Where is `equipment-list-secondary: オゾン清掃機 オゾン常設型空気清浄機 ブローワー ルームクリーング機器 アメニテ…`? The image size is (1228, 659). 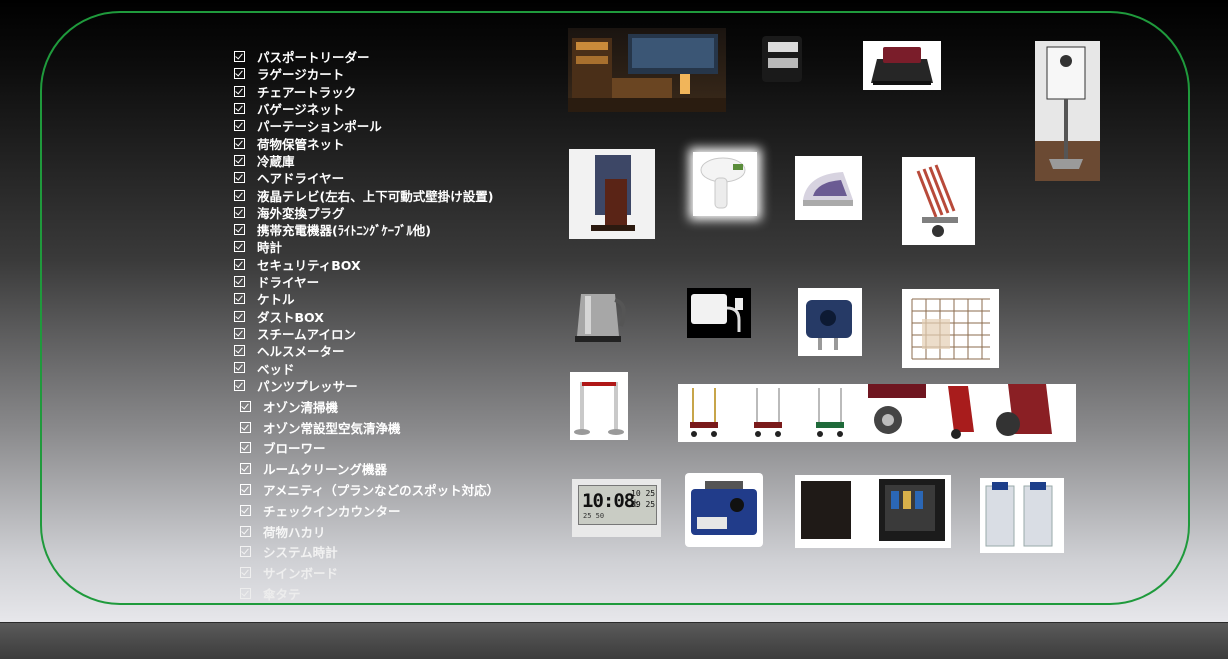
equipment-list-secondary: オゾン清掃機 オゾン常設型空気清浄機 ブローワー ルームクリーング機器 アメニテ… is located at coordinates (405, 500).